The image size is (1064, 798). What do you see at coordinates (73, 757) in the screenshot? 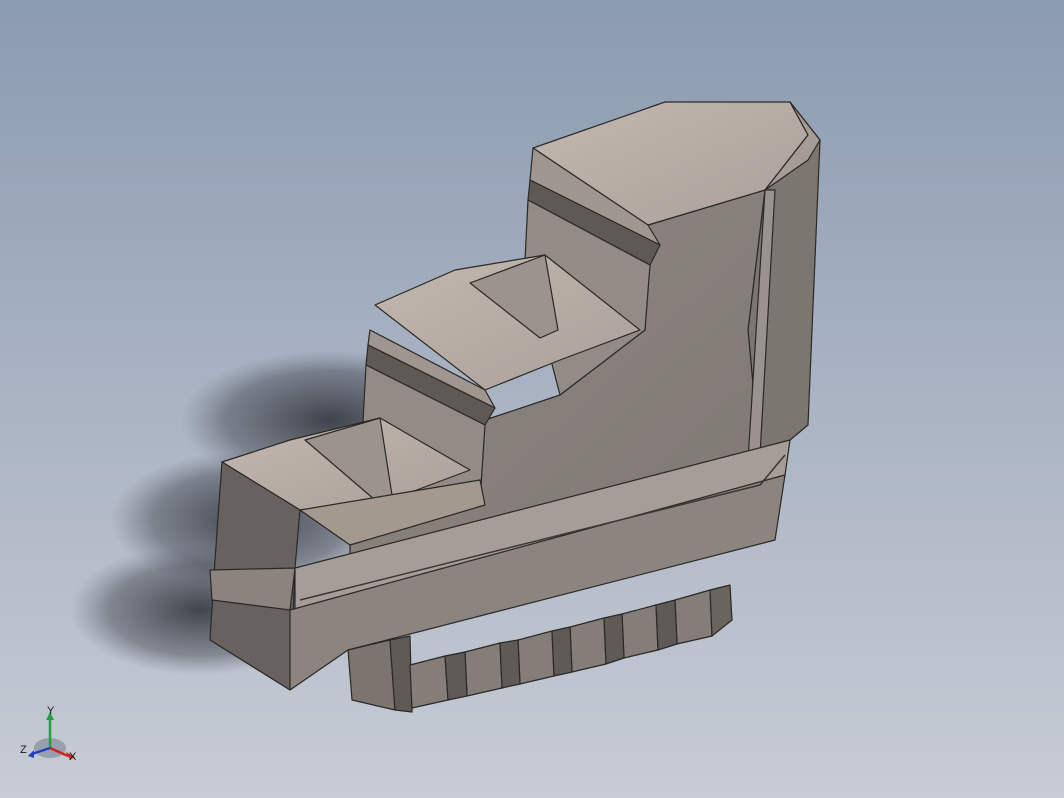
I see `x-axis-label: X` at bounding box center [73, 757].